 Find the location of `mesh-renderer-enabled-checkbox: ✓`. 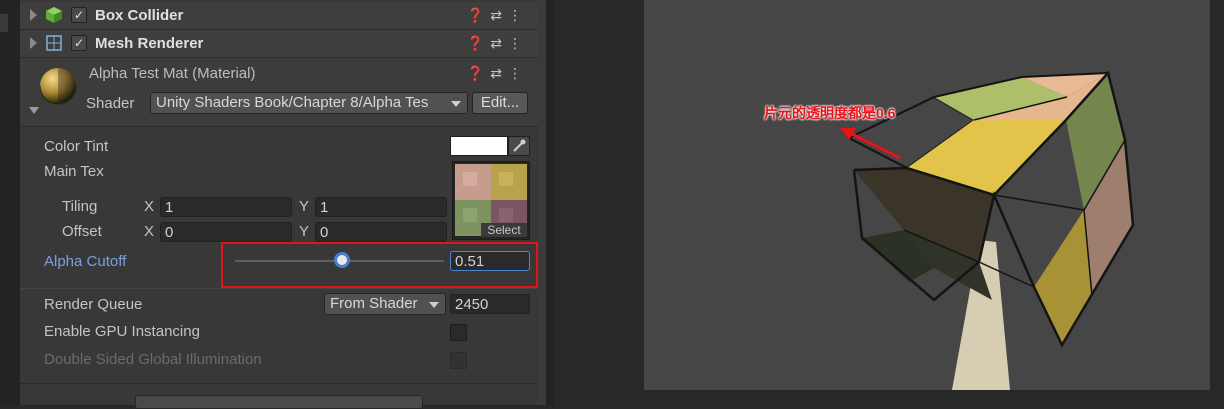

mesh-renderer-enabled-checkbox: ✓ is located at coordinates (79, 43).